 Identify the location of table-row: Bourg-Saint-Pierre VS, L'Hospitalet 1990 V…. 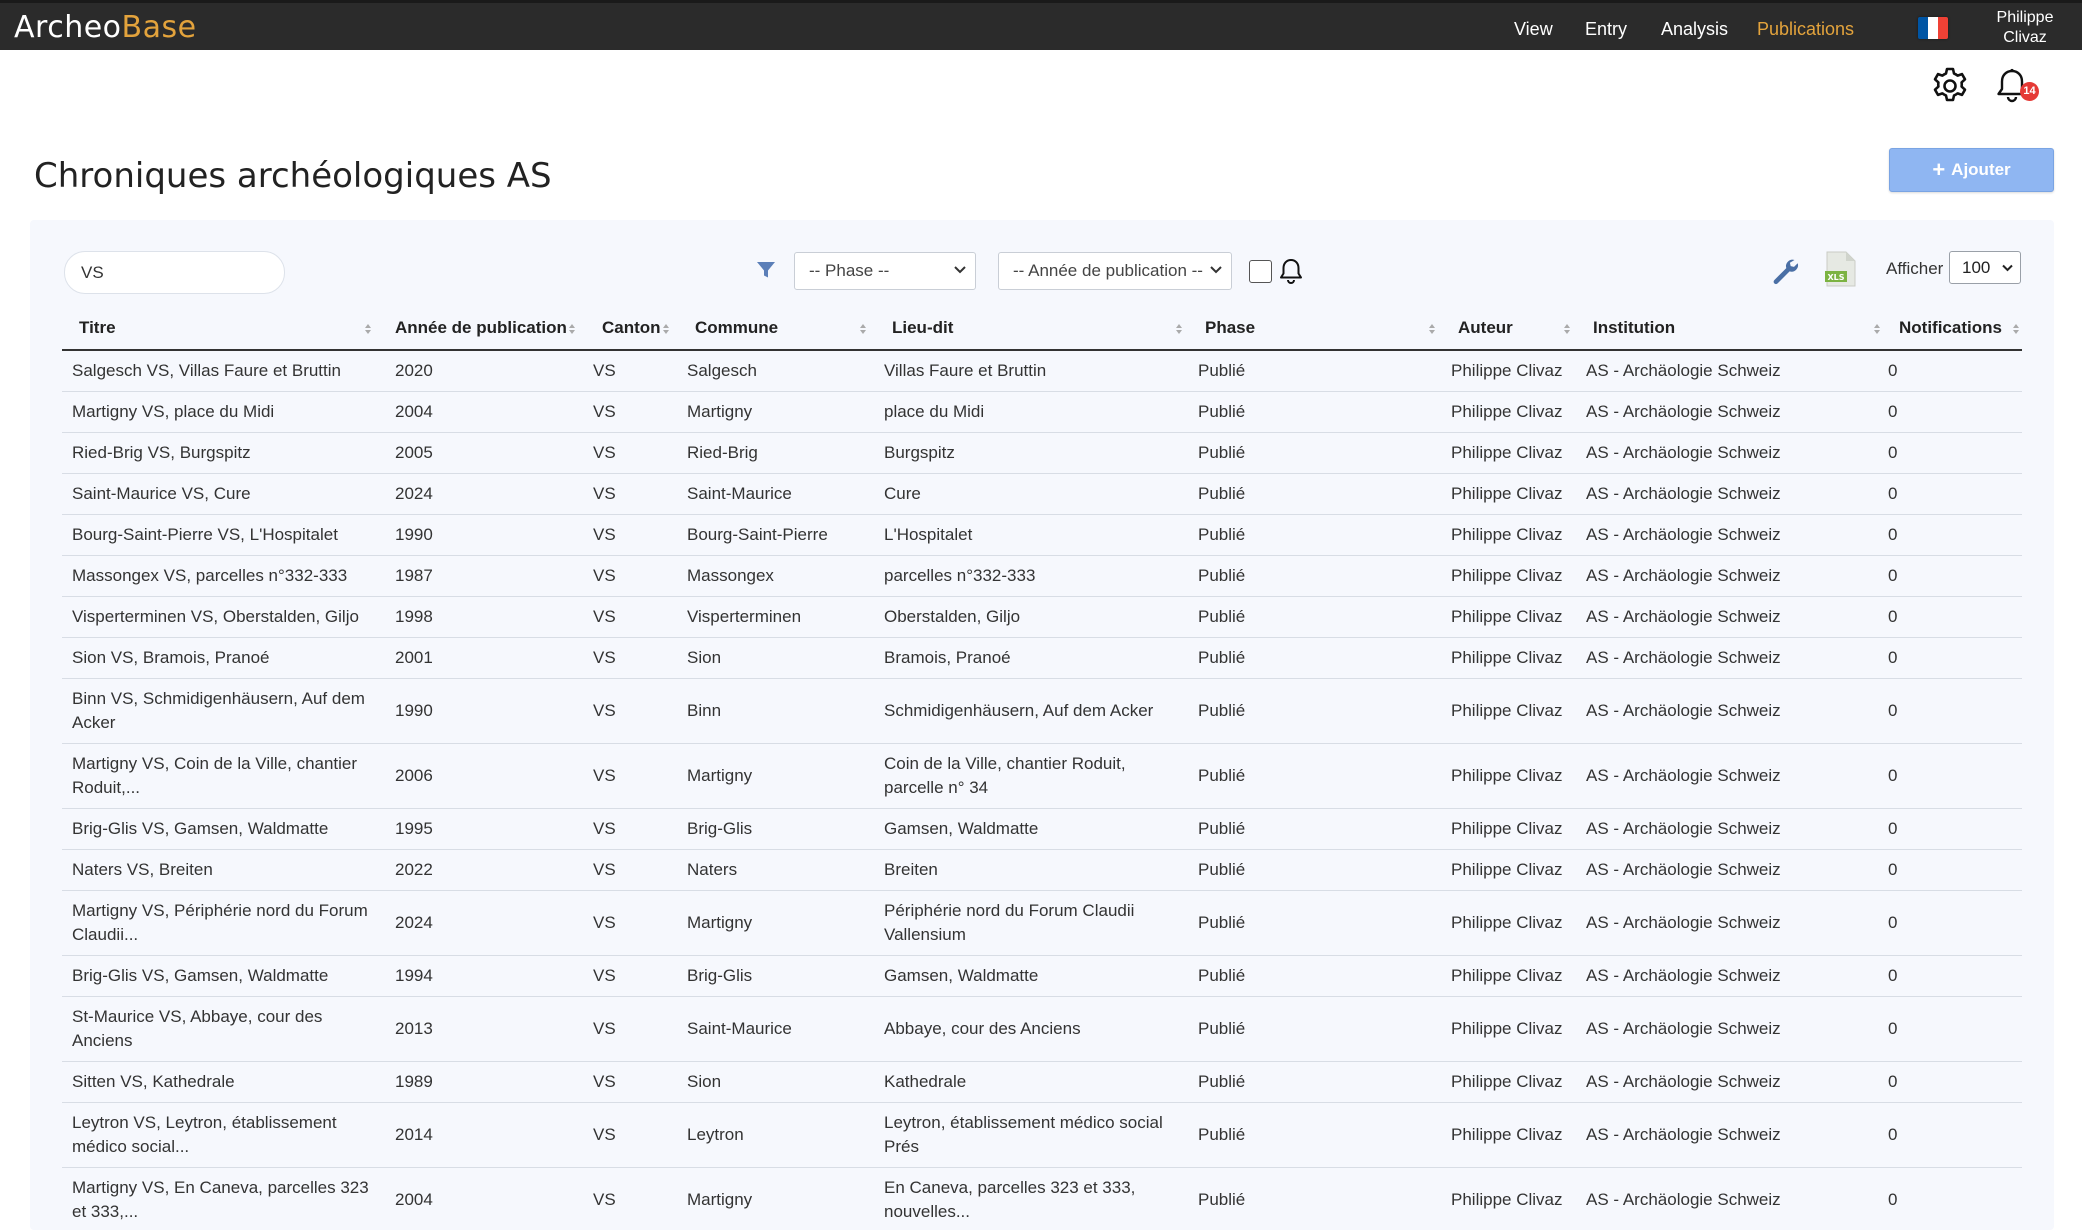
(1042, 535).